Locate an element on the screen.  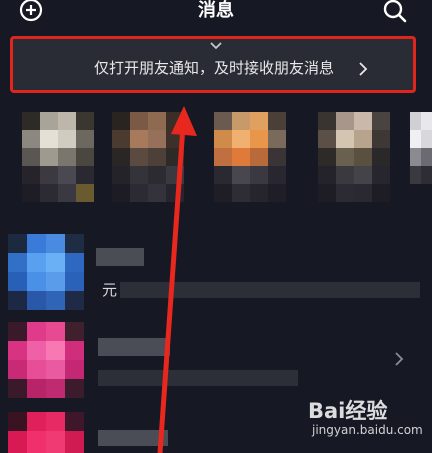
search-icon is located at coordinates (395, 12).